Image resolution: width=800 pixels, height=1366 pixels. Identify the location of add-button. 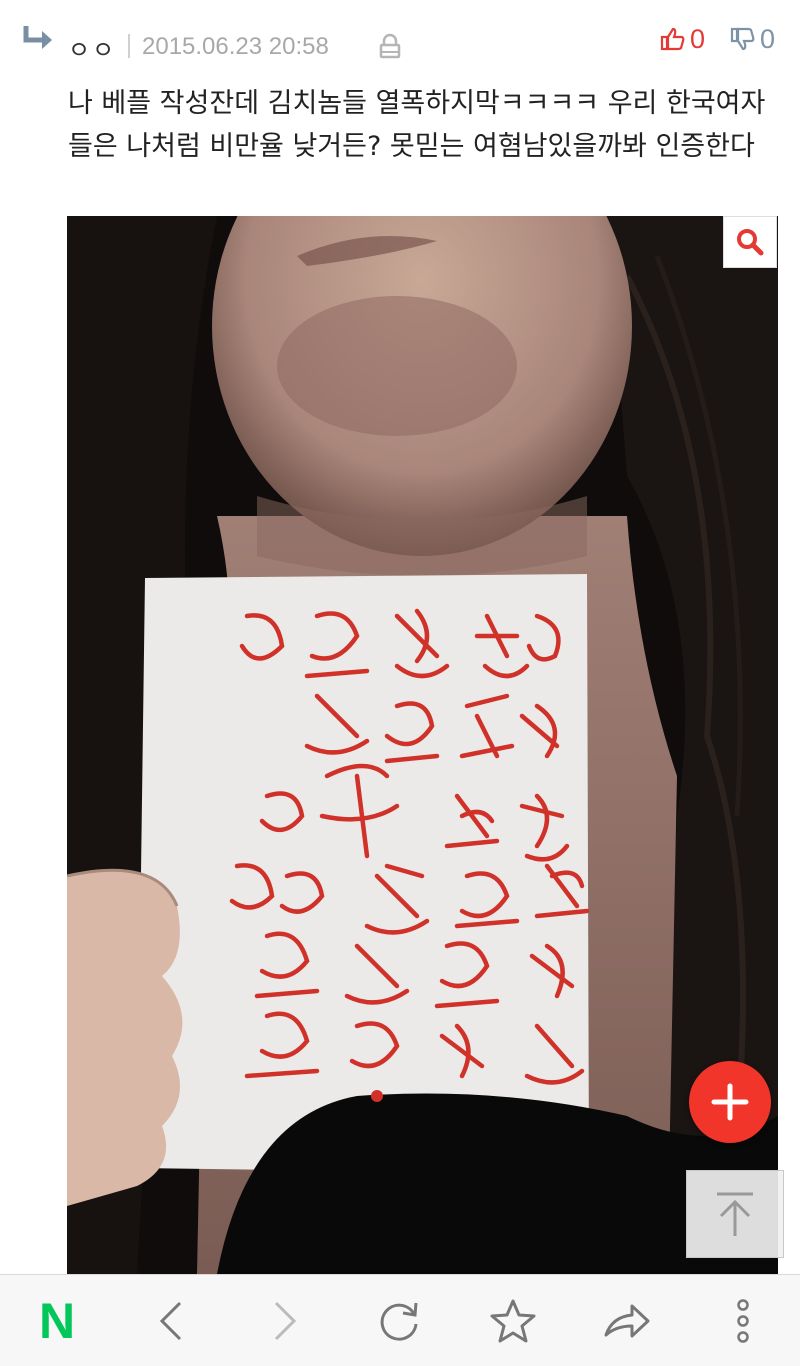
(730, 1102).